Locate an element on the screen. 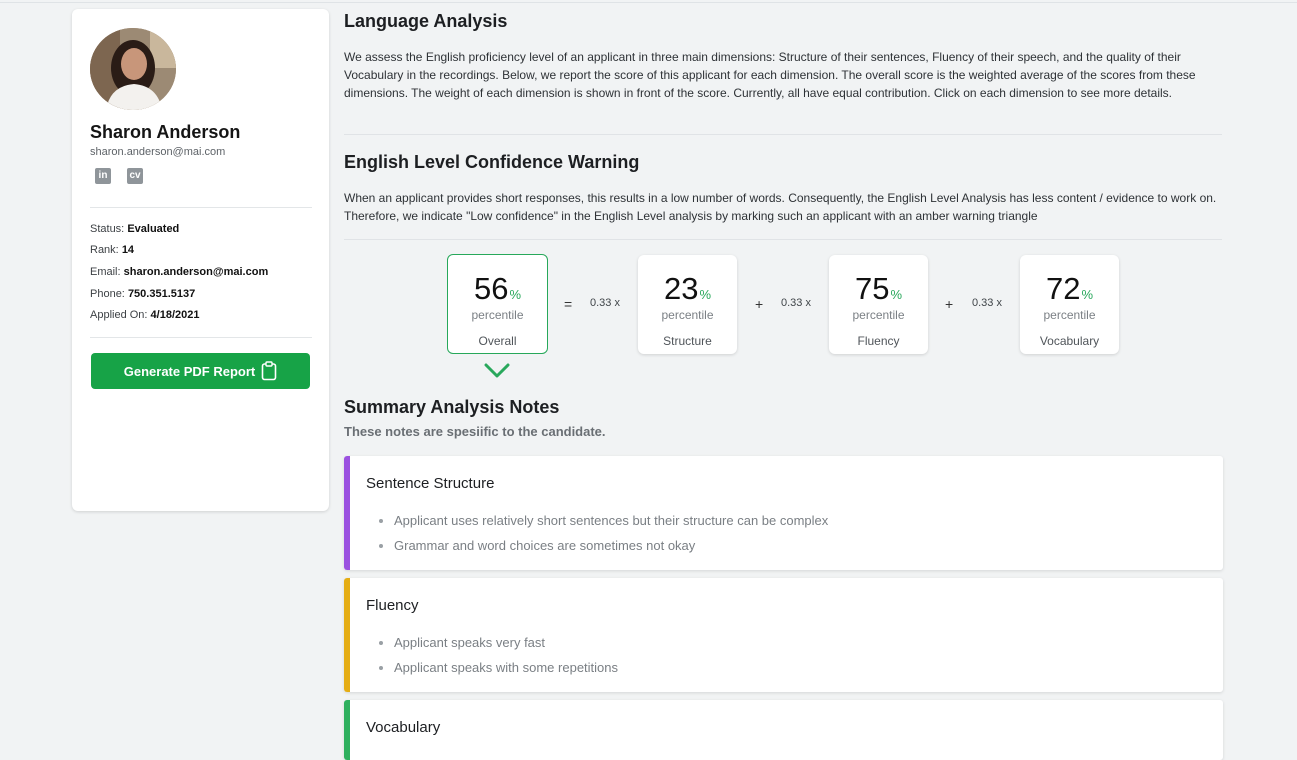  email-value: sharon.anderson@mai.com is located at coordinates (196, 272).